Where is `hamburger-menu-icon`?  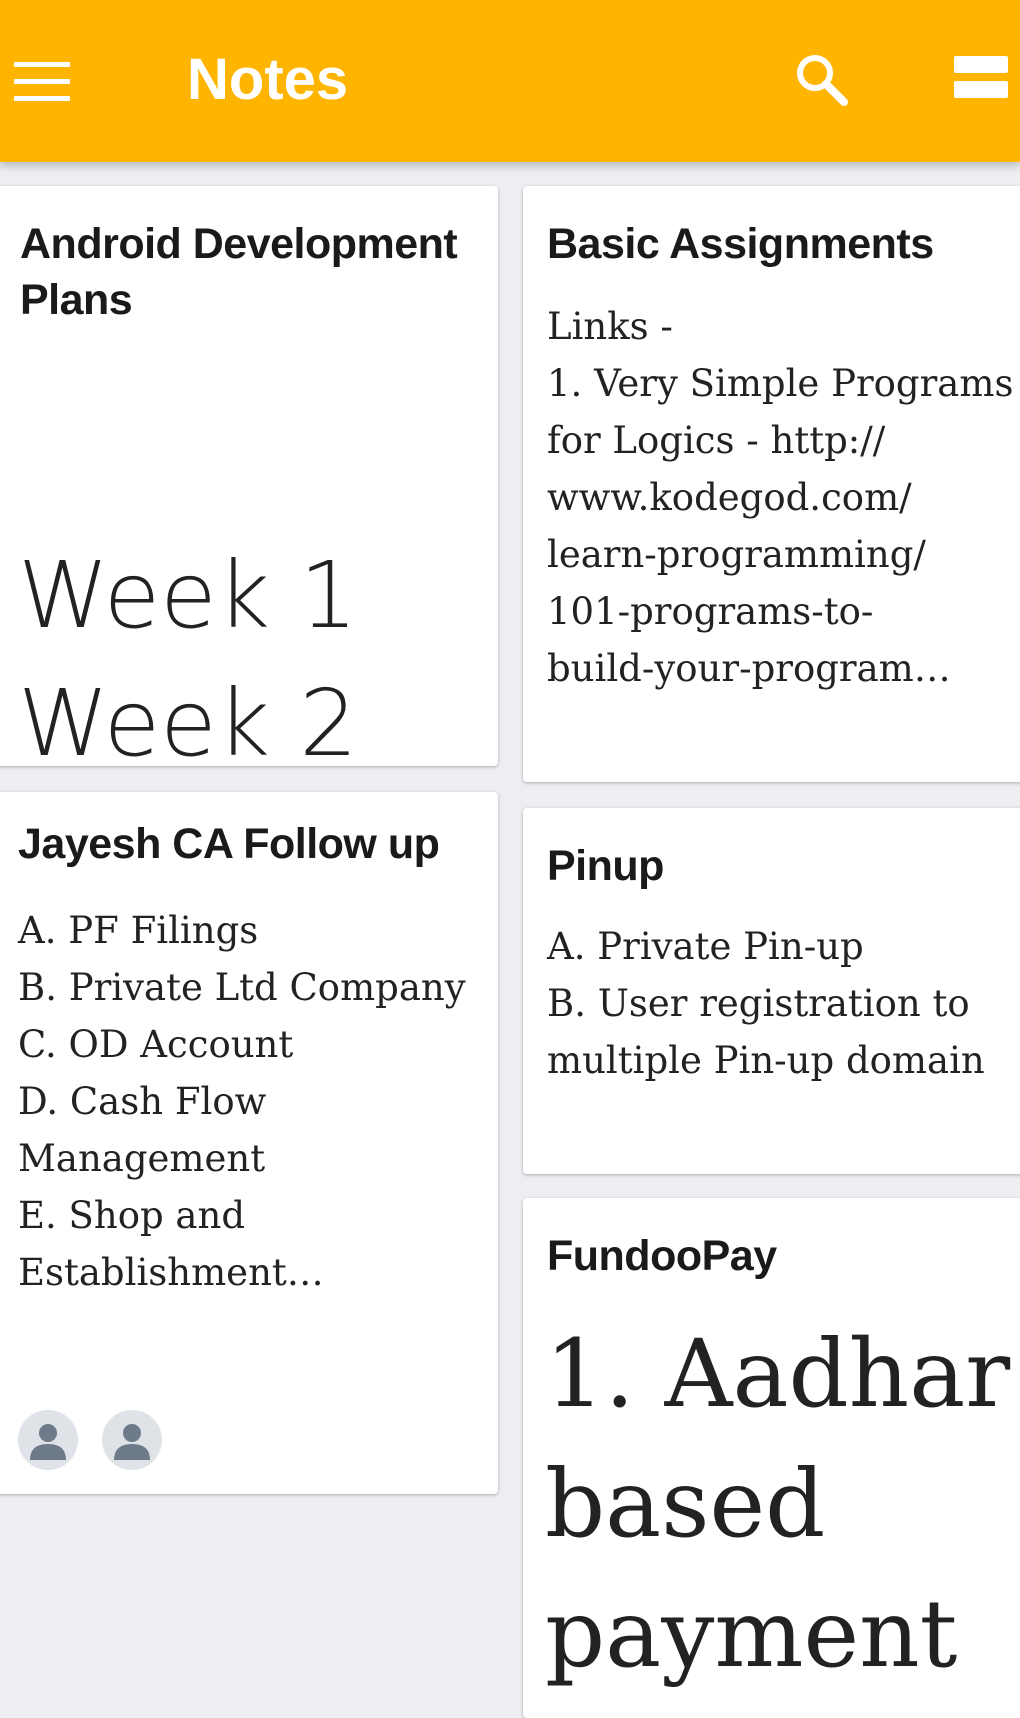
hamburger-menu-icon is located at coordinates (42, 82).